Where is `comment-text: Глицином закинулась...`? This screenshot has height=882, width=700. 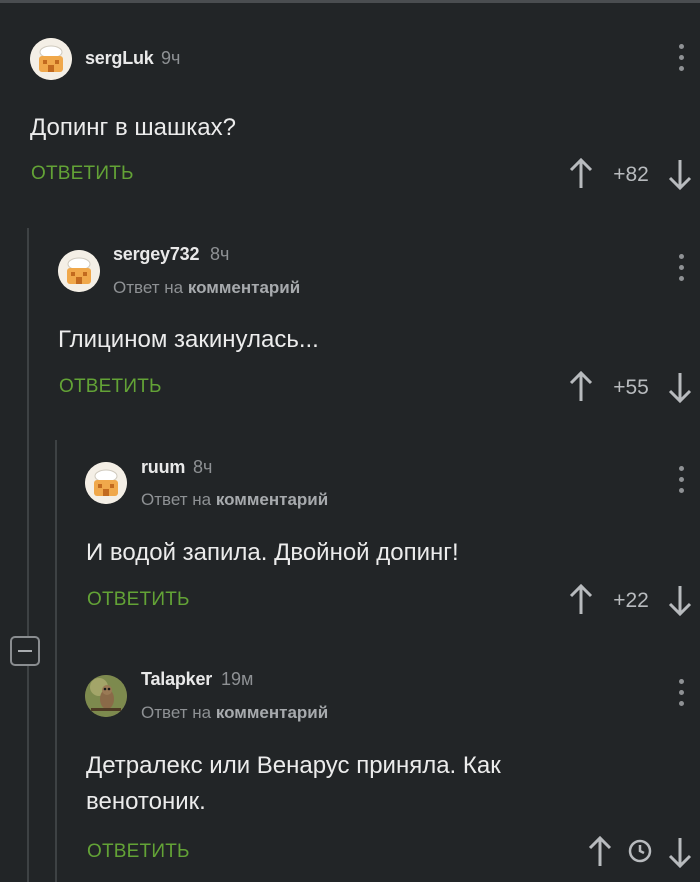
comment-text: Глицином закинулась... is located at coordinates (188, 339).